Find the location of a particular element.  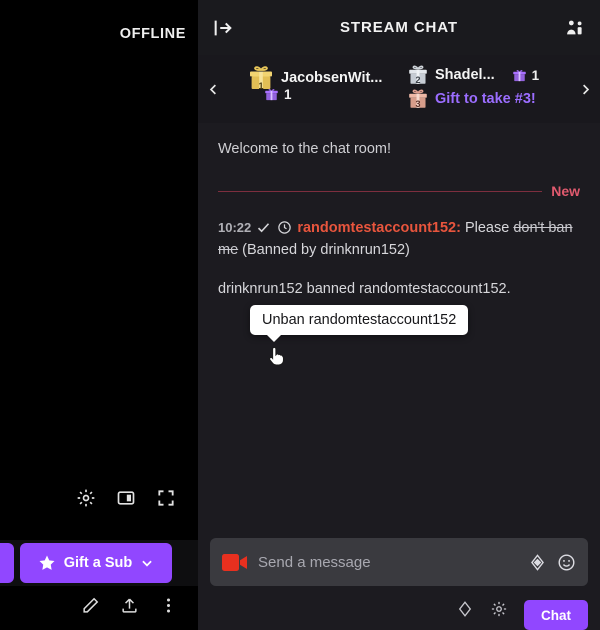

gift-entry-2: 2 Shadel... 1 is located at coordinates (472, 75).